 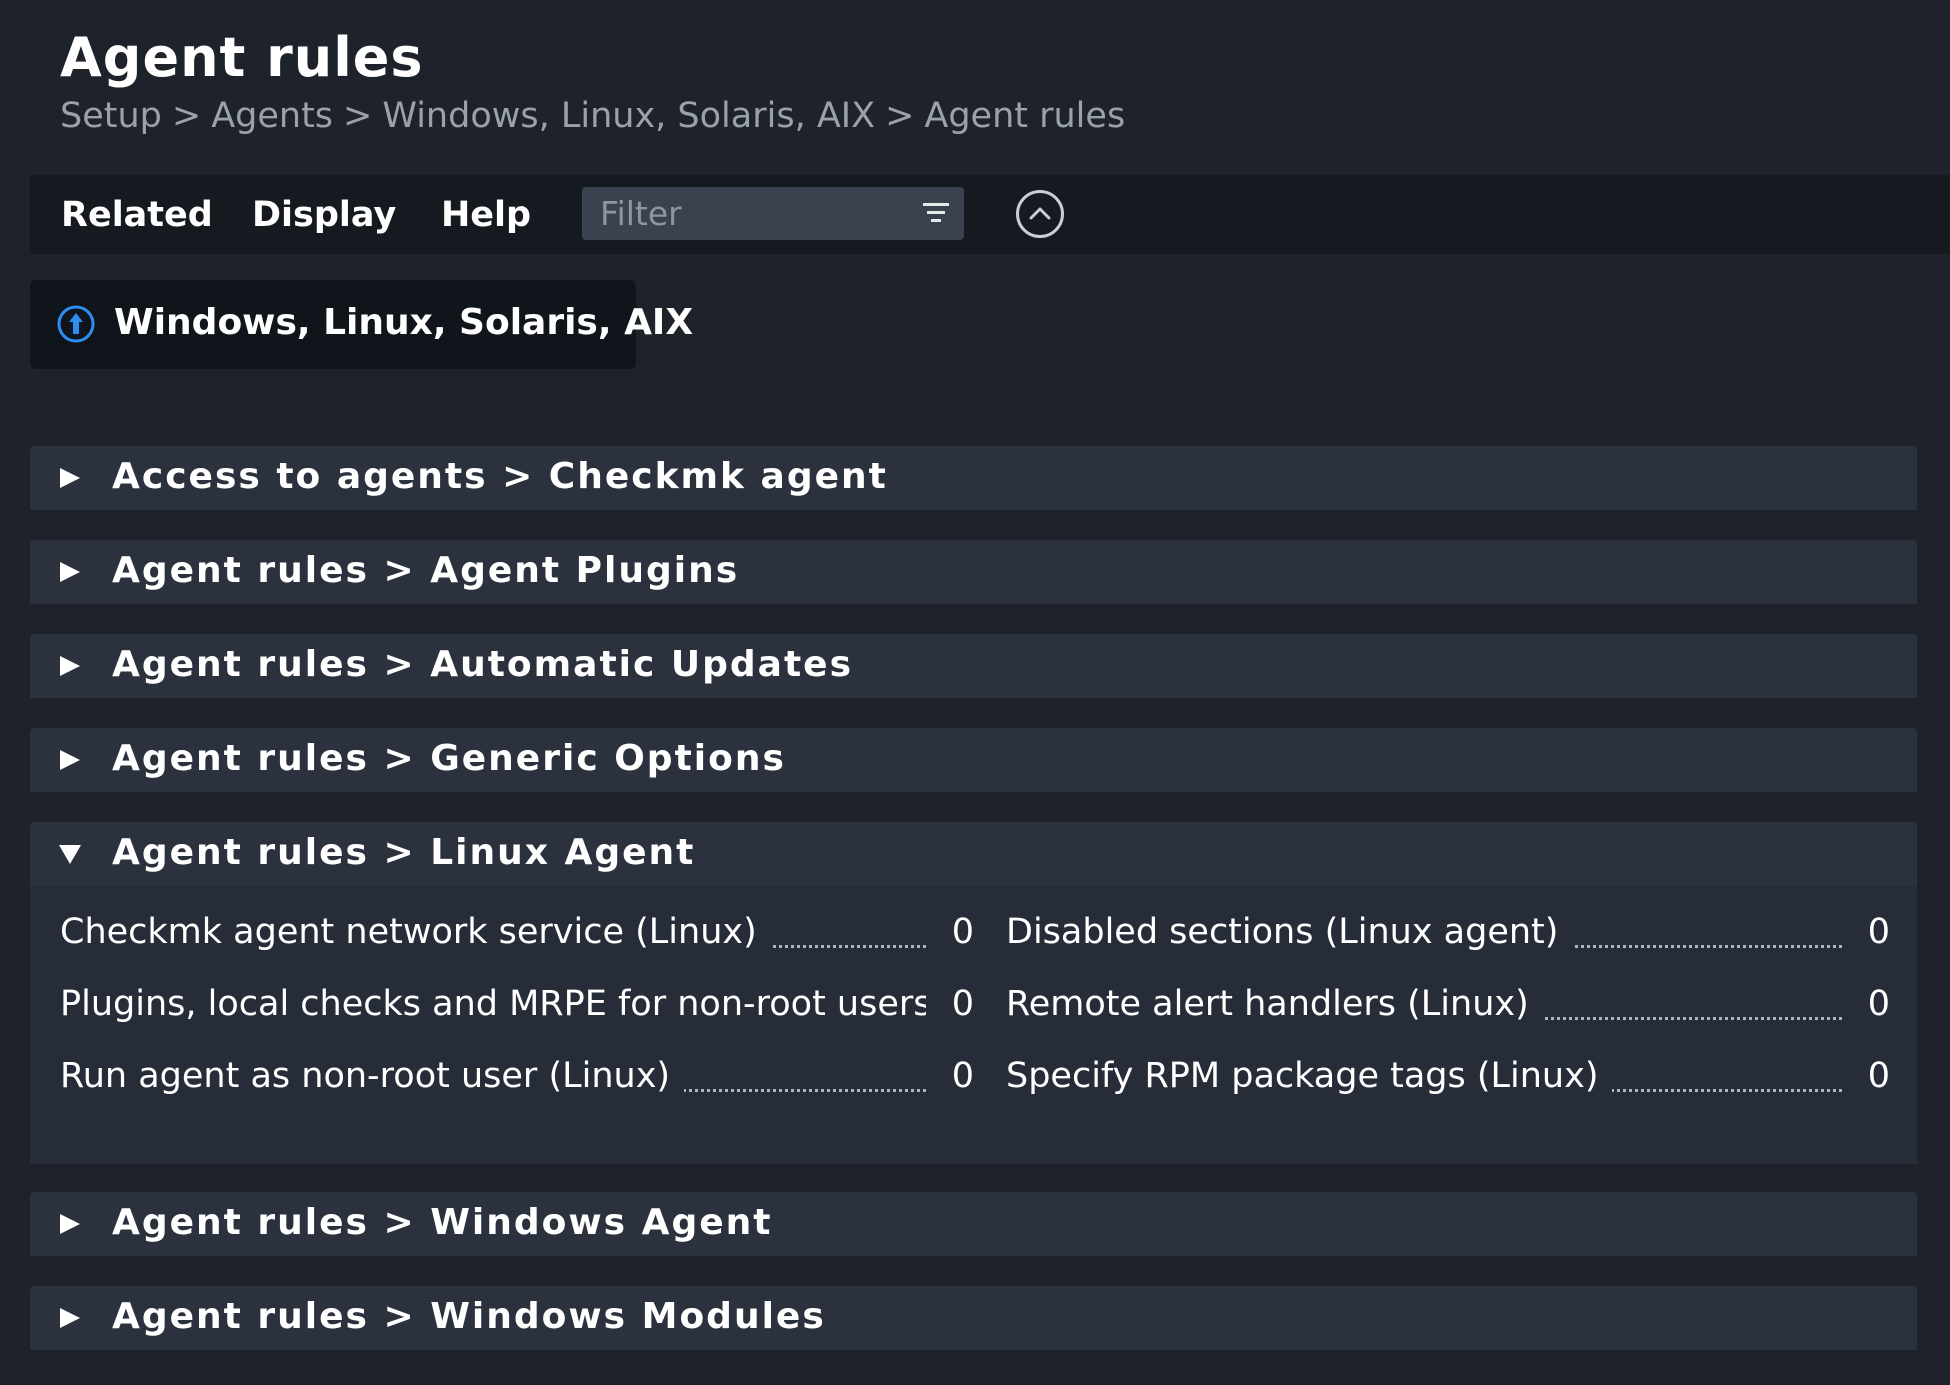 I want to click on filter-icon, so click(x=936, y=213).